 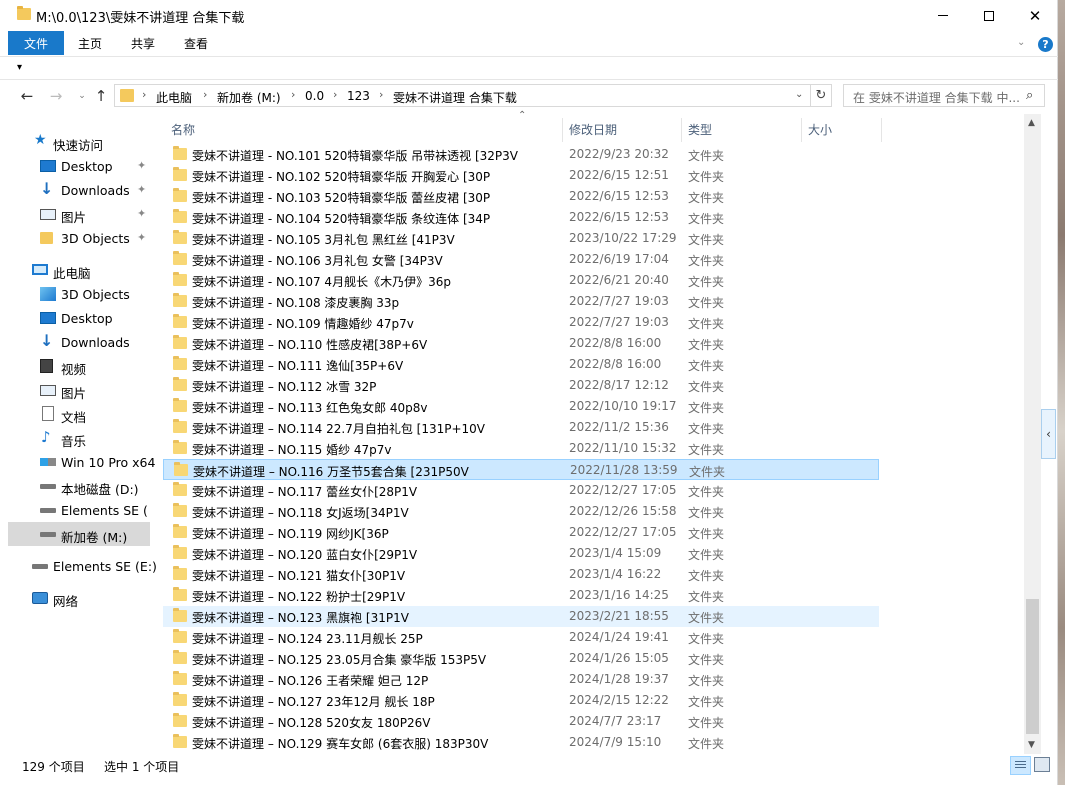 I want to click on recent-locations-icon: ⌄, so click(x=82, y=96).